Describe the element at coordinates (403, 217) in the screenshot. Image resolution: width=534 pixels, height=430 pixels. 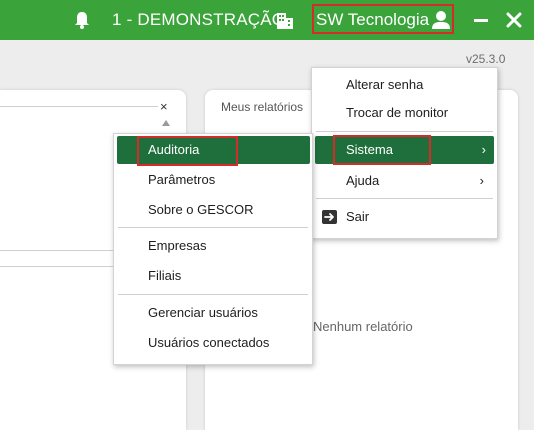
I see `menu-item-sair: Sair` at that location.